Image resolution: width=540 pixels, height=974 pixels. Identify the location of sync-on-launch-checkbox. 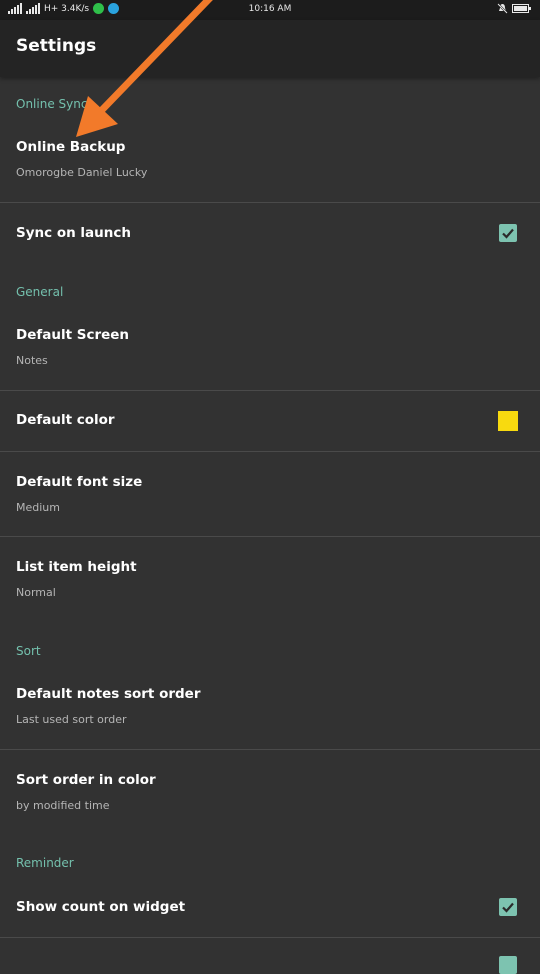
(508, 233).